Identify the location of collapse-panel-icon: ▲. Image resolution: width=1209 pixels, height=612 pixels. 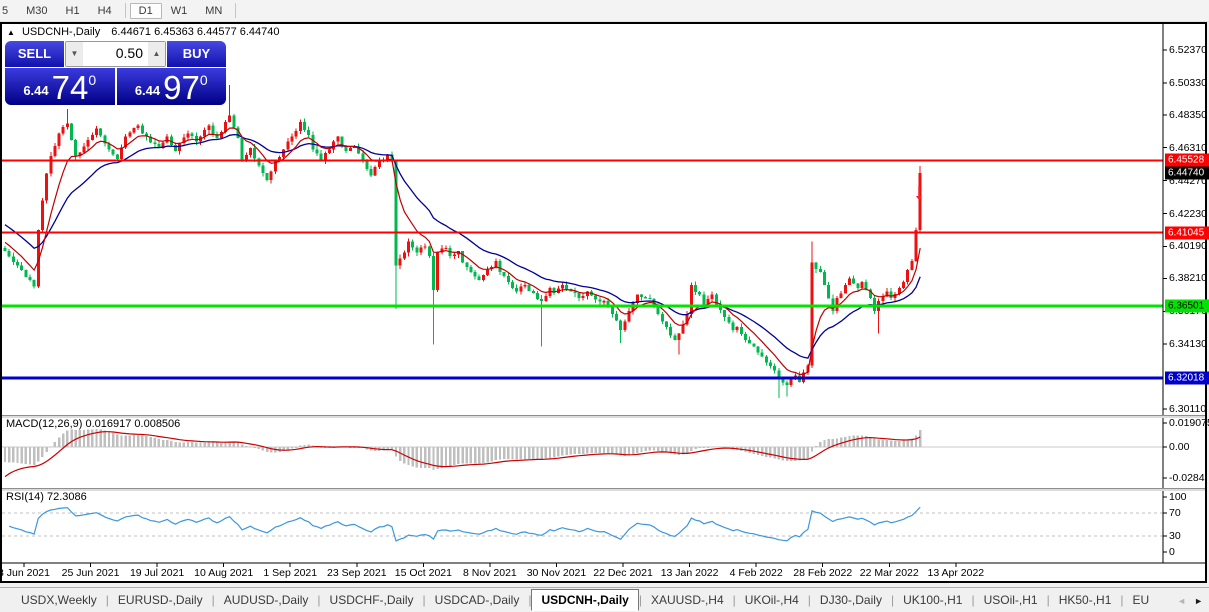
(11, 32).